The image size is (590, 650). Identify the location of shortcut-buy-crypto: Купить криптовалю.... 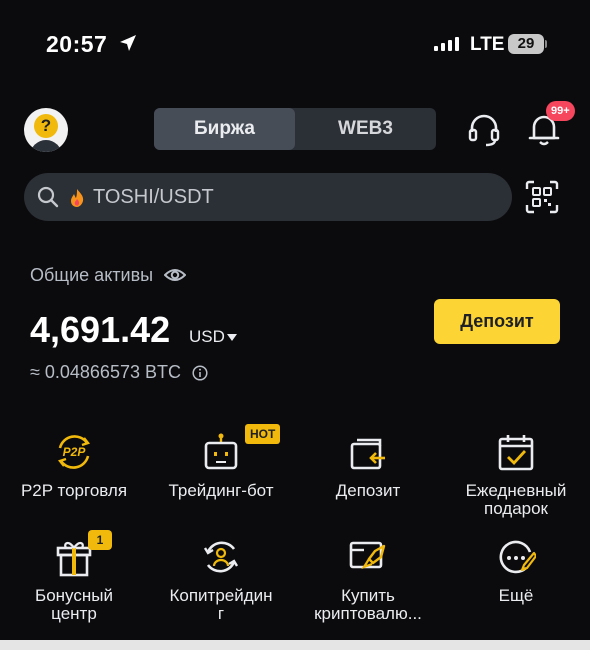
(368, 592).